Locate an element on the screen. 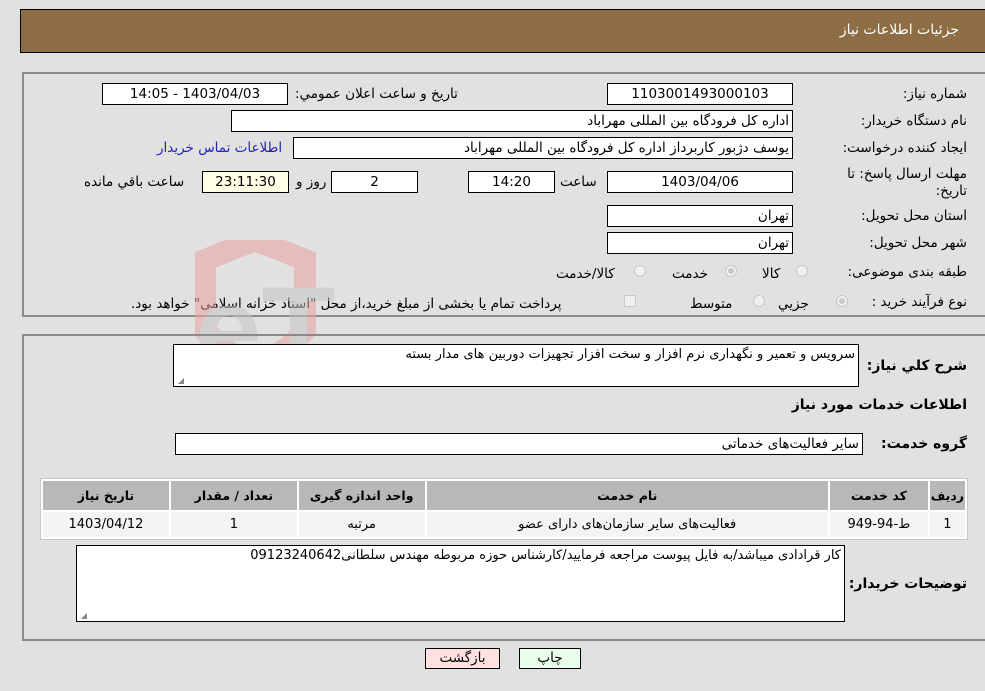 This screenshot has width=985, height=691. purchase-type-option-minor: جزيي is located at coordinates (793, 304).